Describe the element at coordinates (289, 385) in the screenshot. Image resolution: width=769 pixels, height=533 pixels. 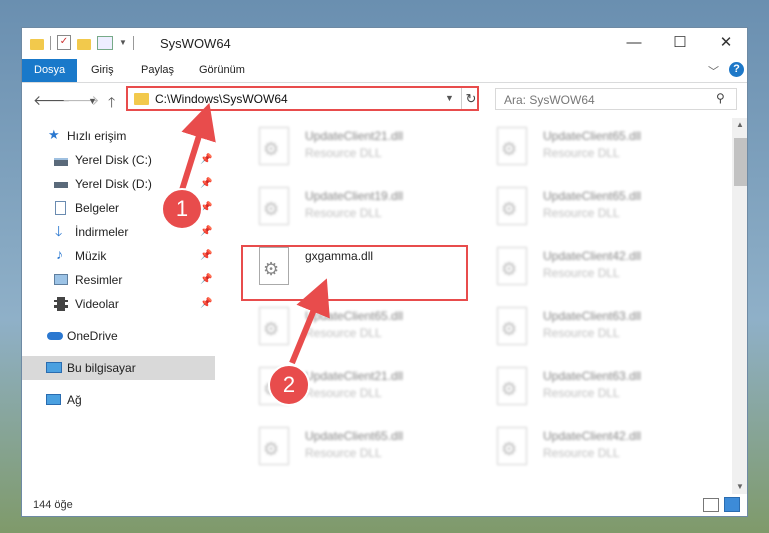
I see `step-2-badge: 2` at that location.